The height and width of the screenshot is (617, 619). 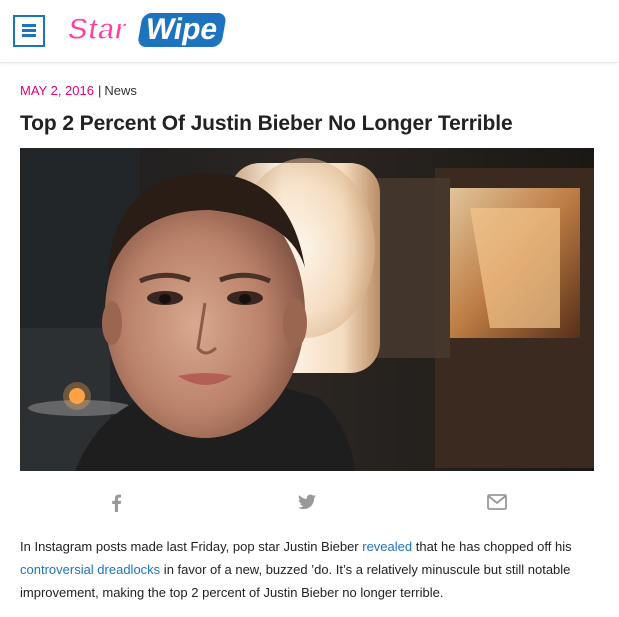 What do you see at coordinates (492, 546) in the screenshot?
I see `body-text-2: that he has chopped off his` at bounding box center [492, 546].